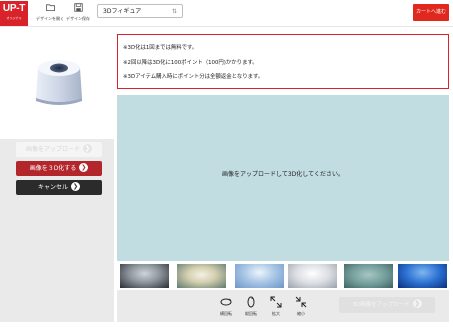 The image size is (453, 327). I want to click on folder-icon, so click(50, 8).